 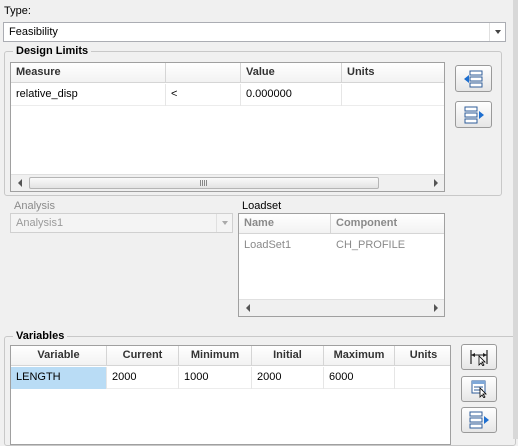 I want to click on remove-variable-button, so click(x=479, y=420).